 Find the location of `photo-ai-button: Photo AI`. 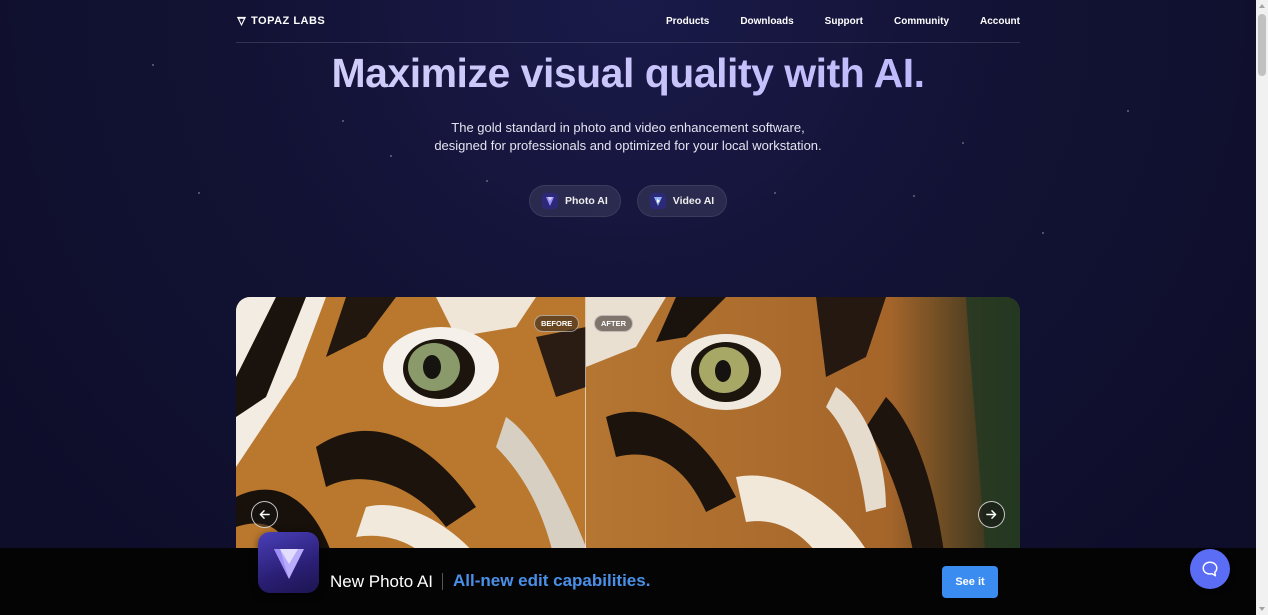

photo-ai-button: Photo AI is located at coordinates (575, 201).